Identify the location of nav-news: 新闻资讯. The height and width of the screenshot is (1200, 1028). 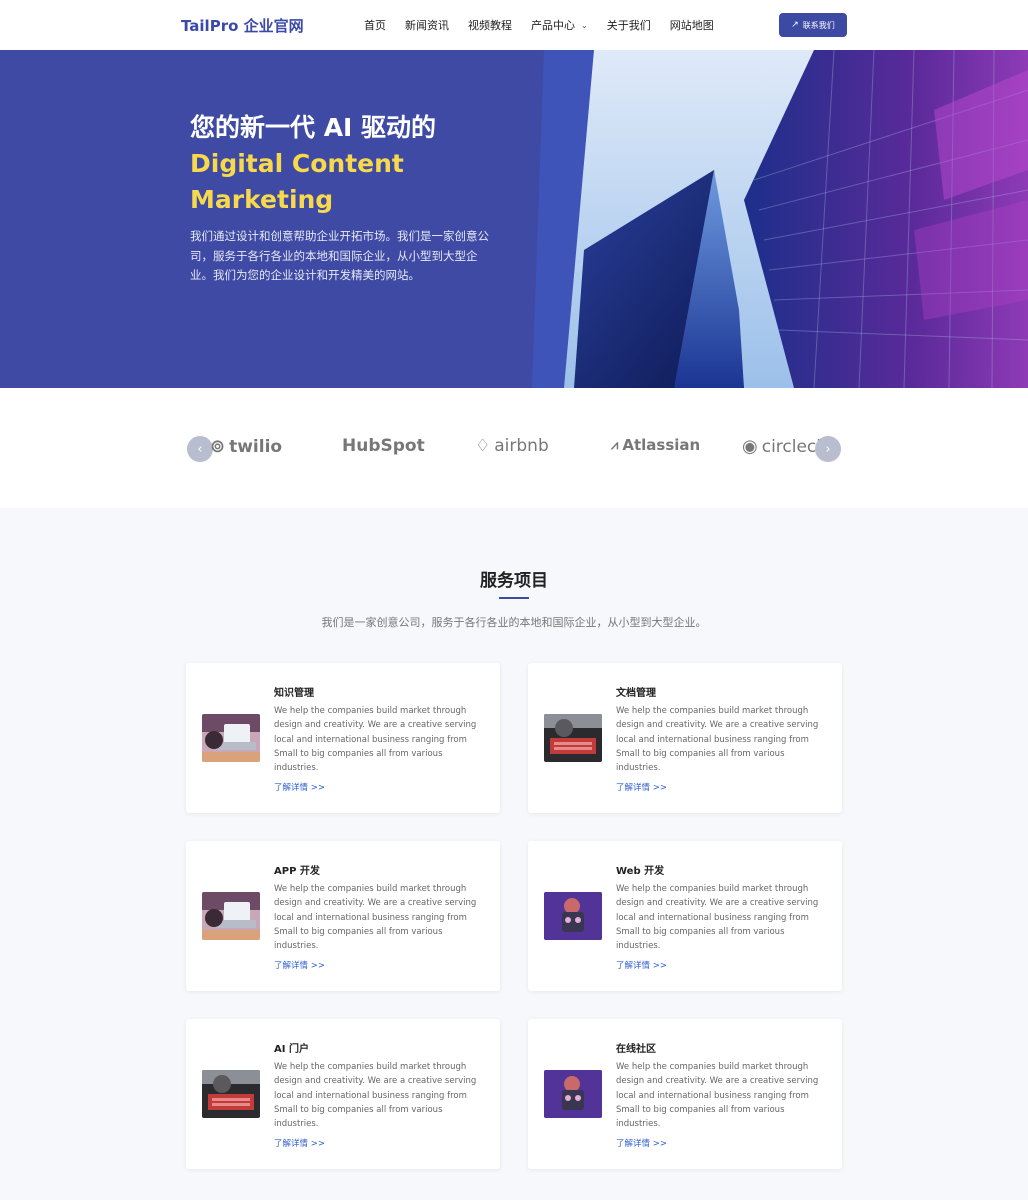
(427, 25).